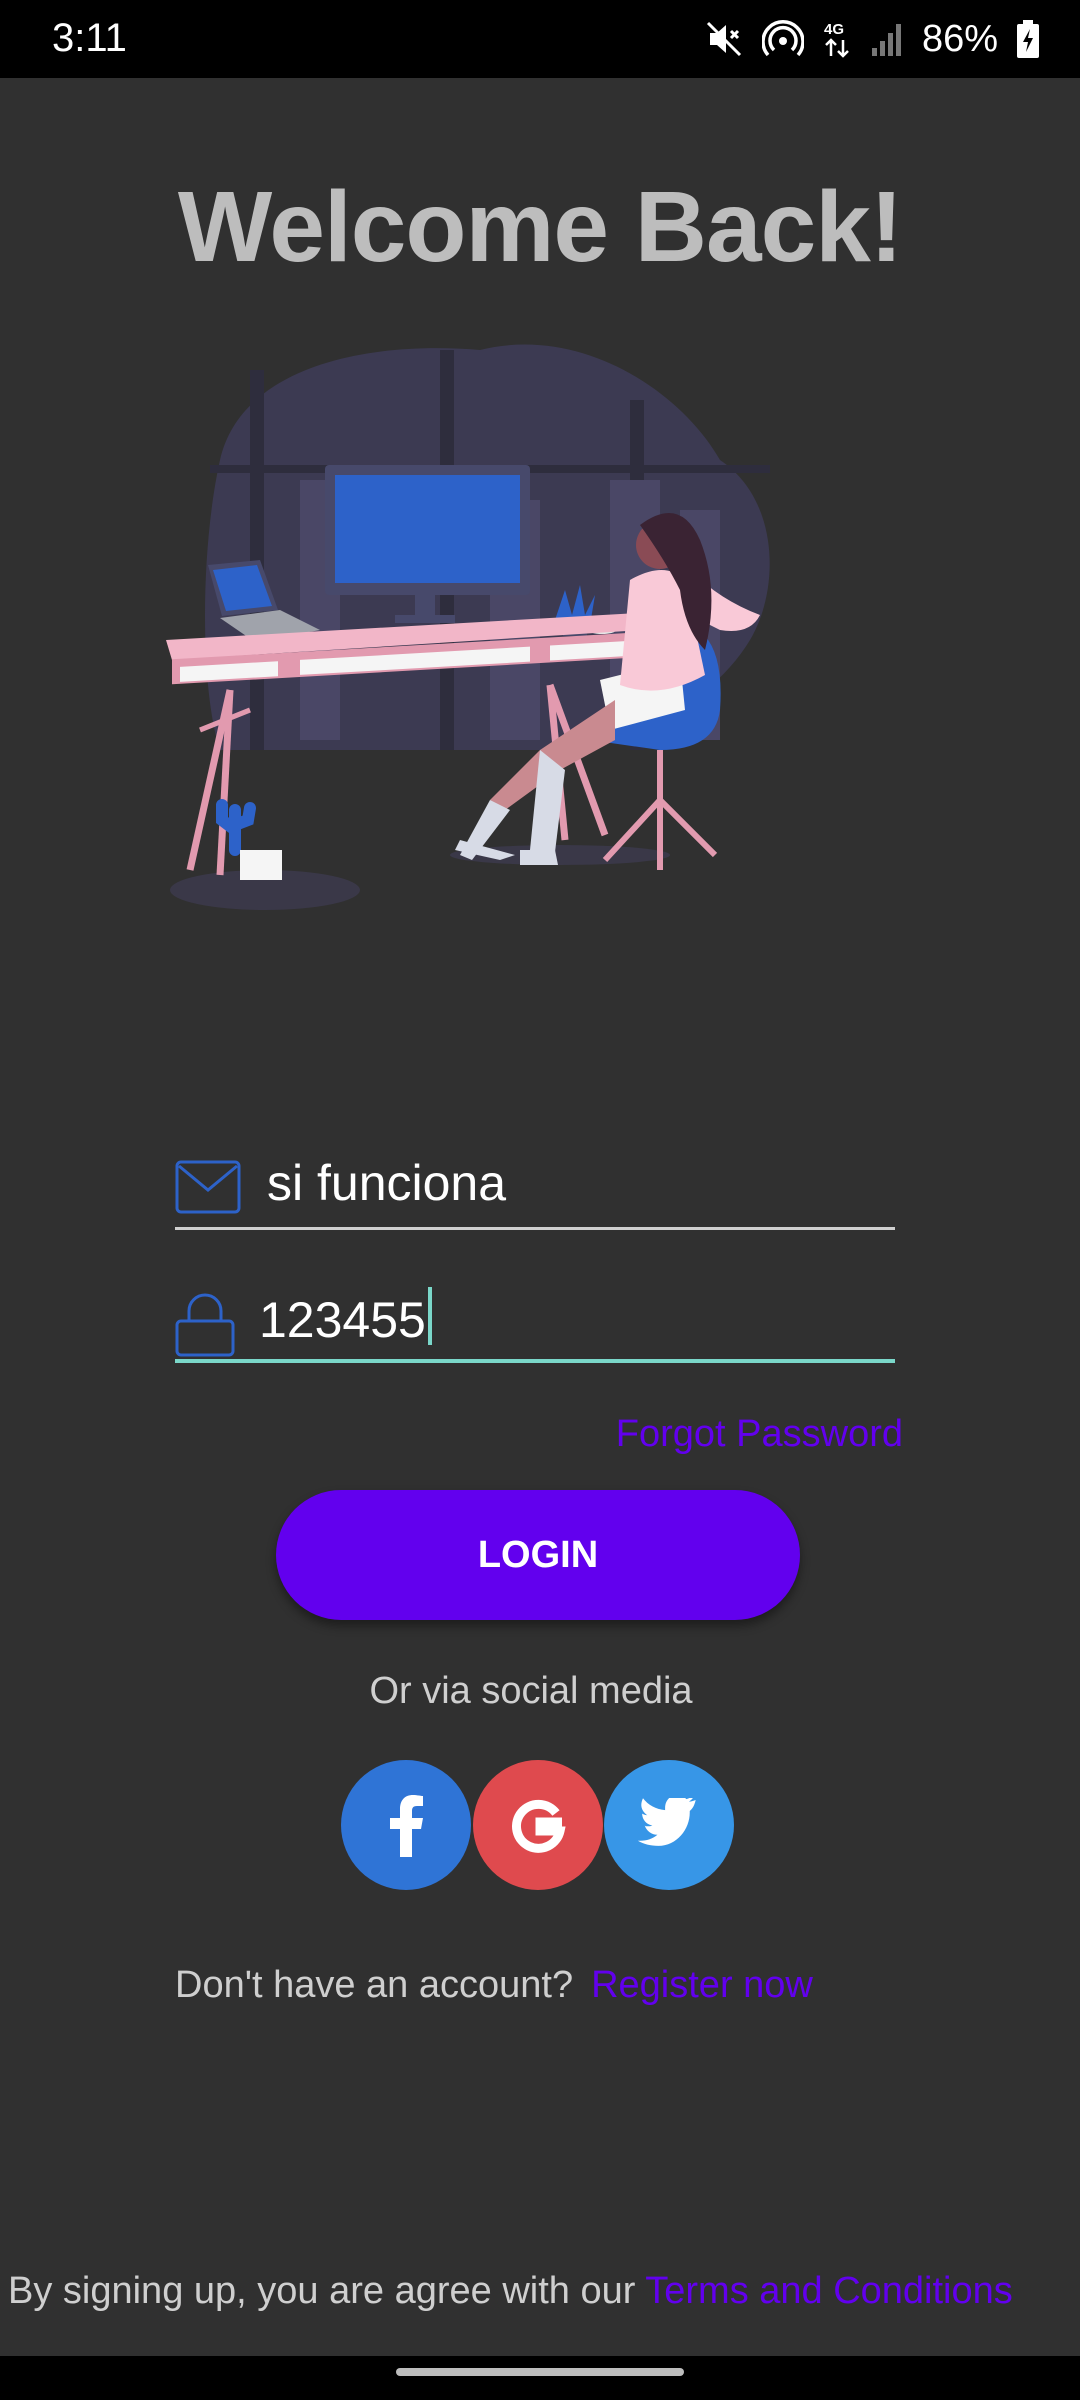  I want to click on register-row: Don't have an account? Register now, so click(494, 1985).